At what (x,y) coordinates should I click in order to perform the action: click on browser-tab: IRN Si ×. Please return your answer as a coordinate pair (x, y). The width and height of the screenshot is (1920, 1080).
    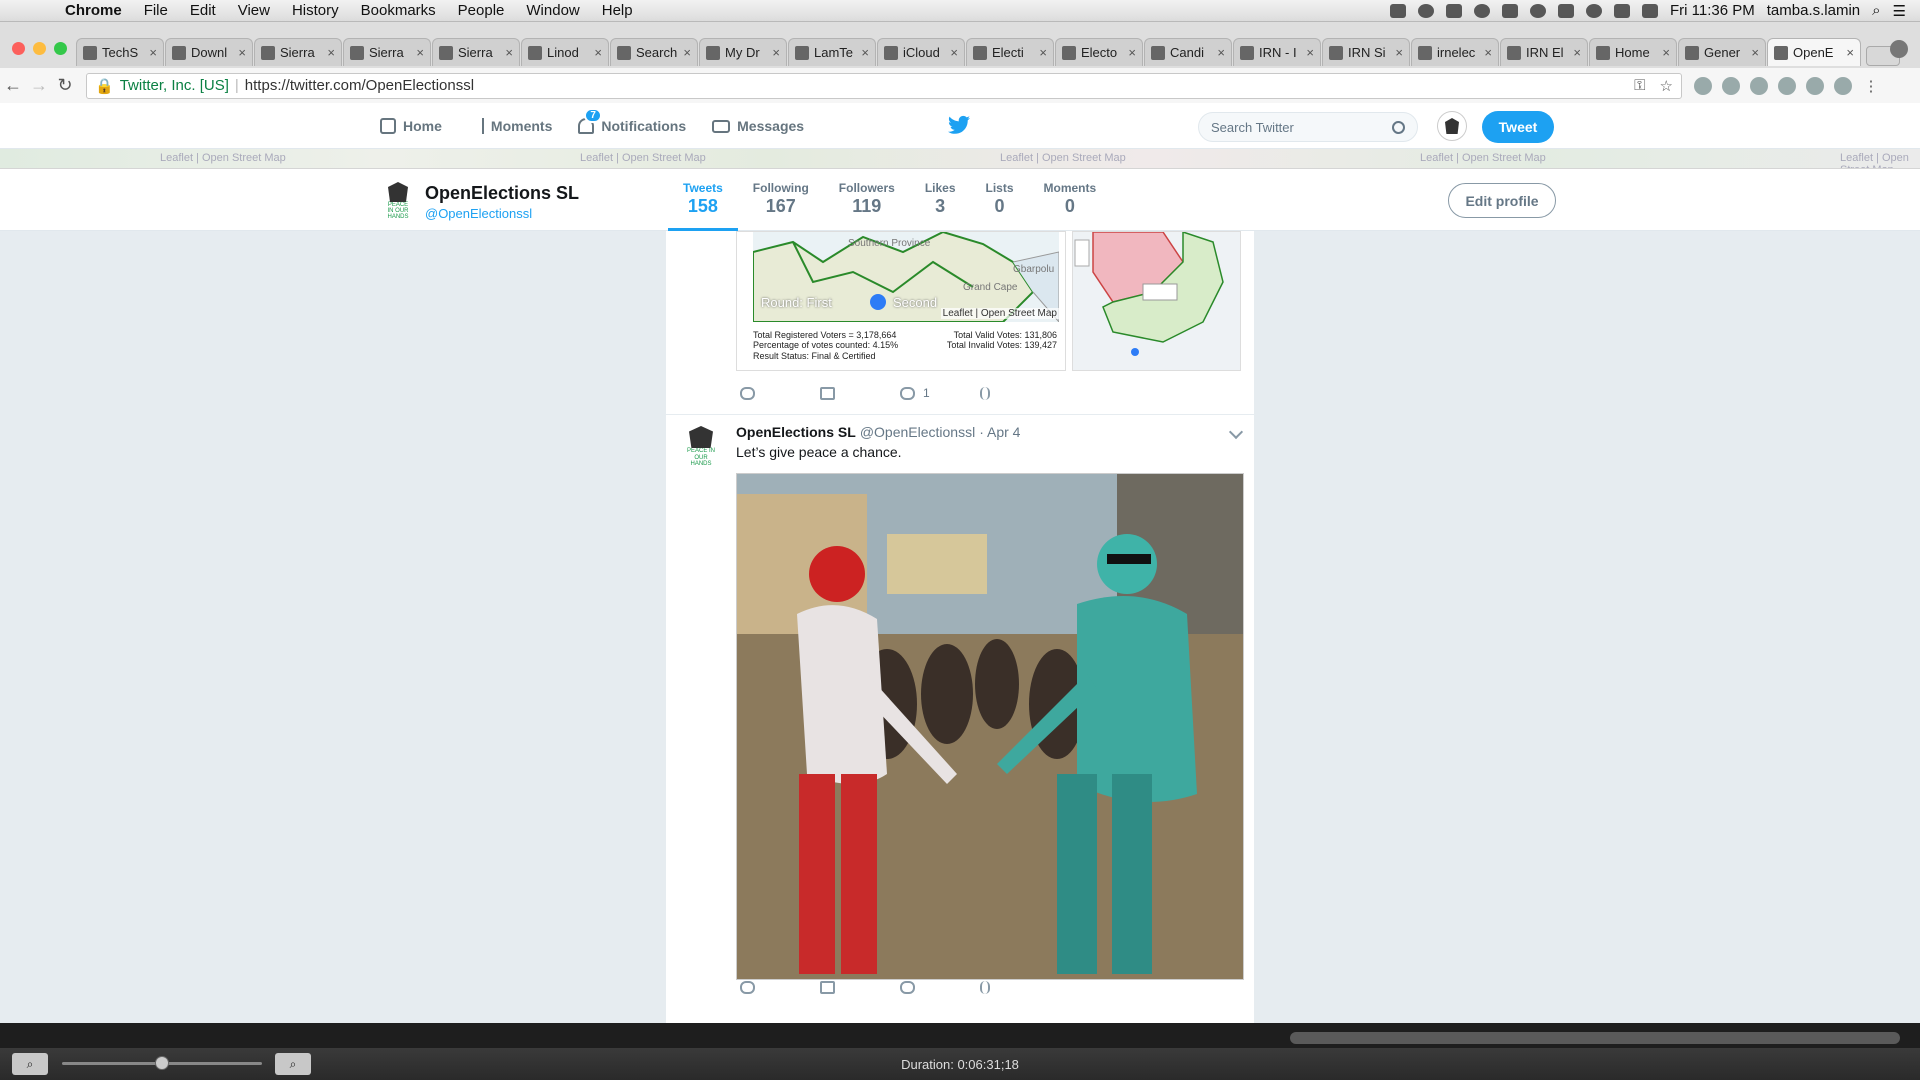
    Looking at the image, I should click on (1366, 52).